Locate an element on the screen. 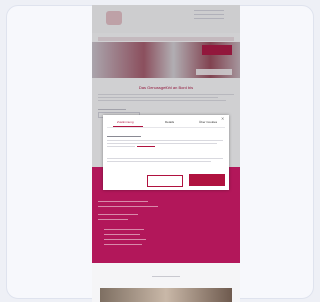 The width and height of the screenshot is (320, 302). dialog-tabs: Zustimmung Details Über Cookies is located at coordinates (166, 123).